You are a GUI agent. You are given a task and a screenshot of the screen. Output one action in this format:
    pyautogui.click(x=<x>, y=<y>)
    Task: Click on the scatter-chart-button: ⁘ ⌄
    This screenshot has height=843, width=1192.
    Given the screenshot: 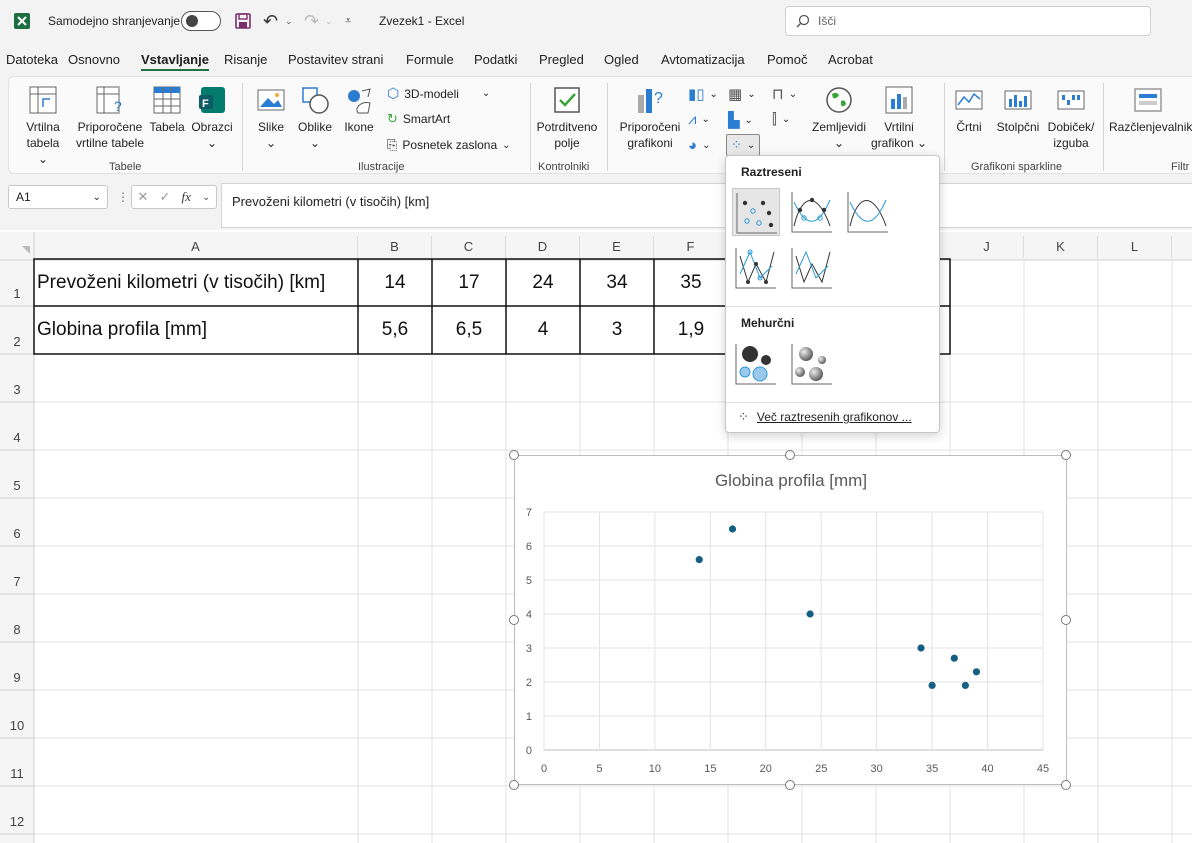 What is the action you would take?
    pyautogui.click(x=743, y=145)
    